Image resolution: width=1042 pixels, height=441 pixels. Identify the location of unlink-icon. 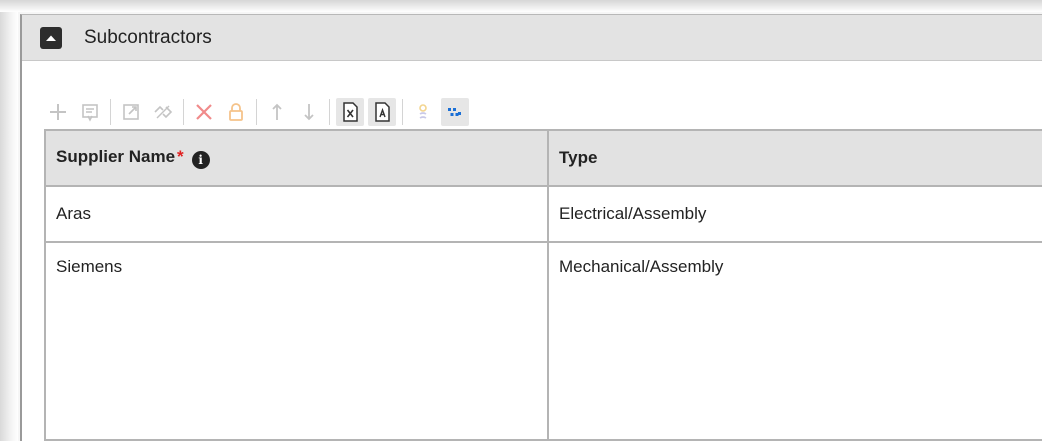
(163, 112).